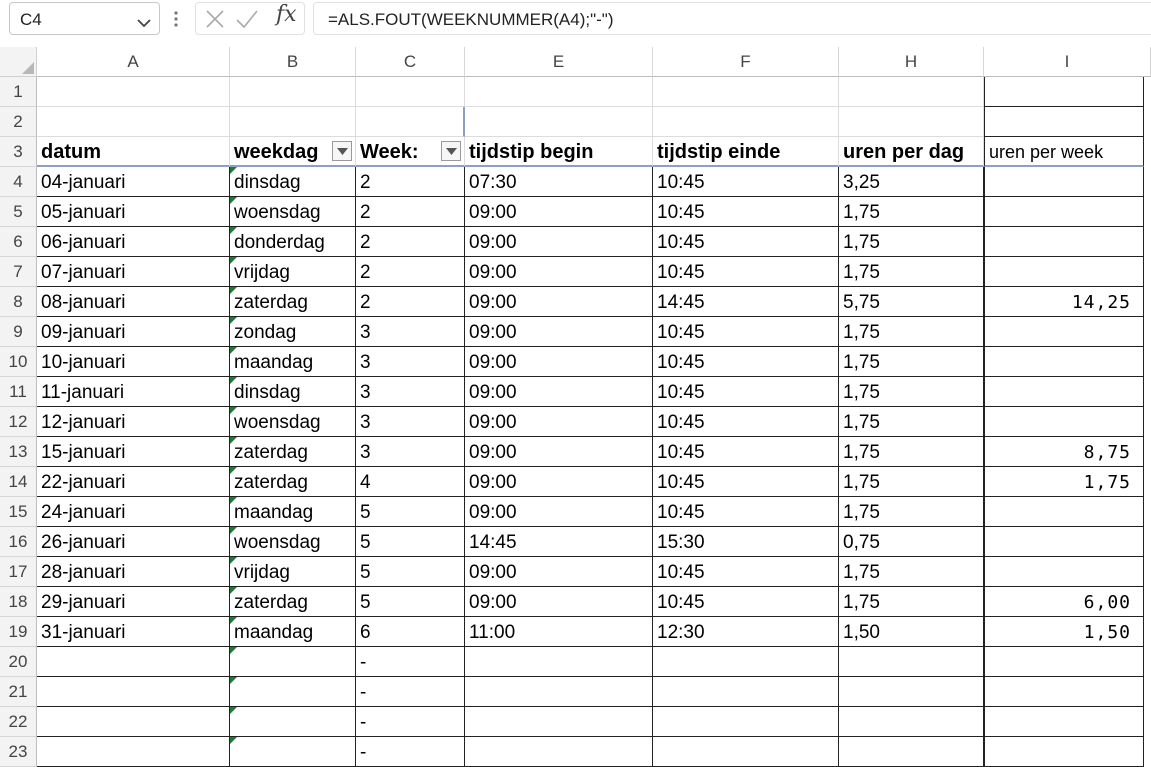 The height and width of the screenshot is (767, 1151). Describe the element at coordinates (18, 452) in the screenshot. I see `row-header: 13` at that location.